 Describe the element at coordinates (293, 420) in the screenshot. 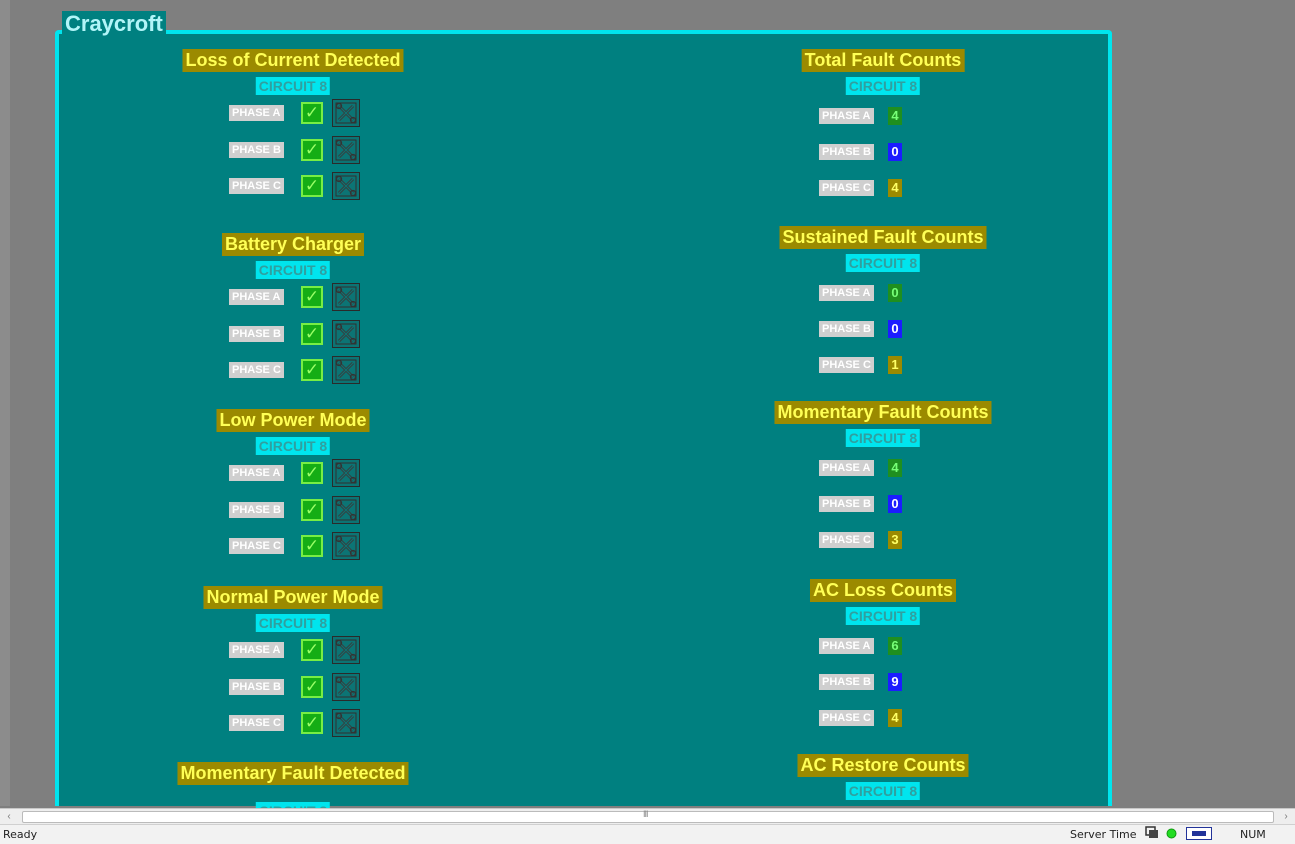

I see `section-title: Low Power Mode` at that location.